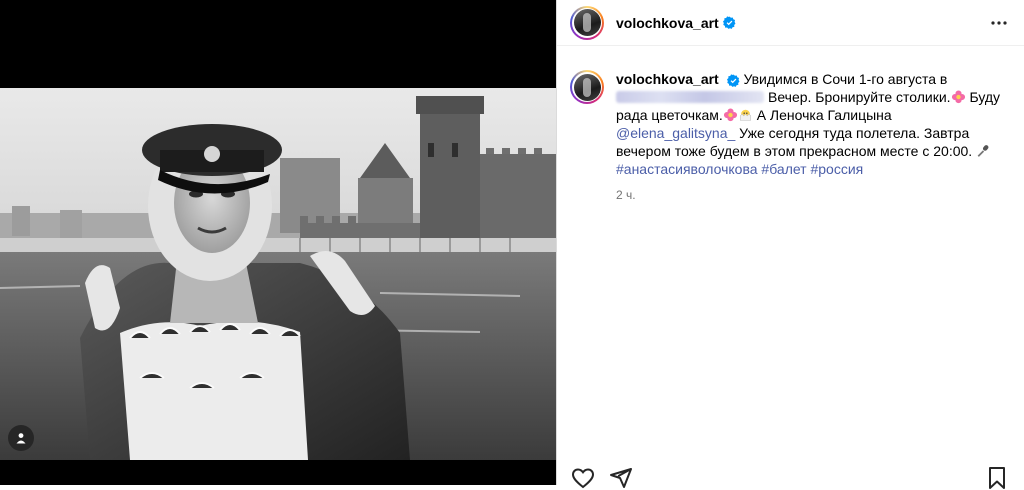 Image resolution: width=1024 pixels, height=490 pixels. I want to click on caption-segment2: Вечер. Бронируйте столики., so click(859, 97).